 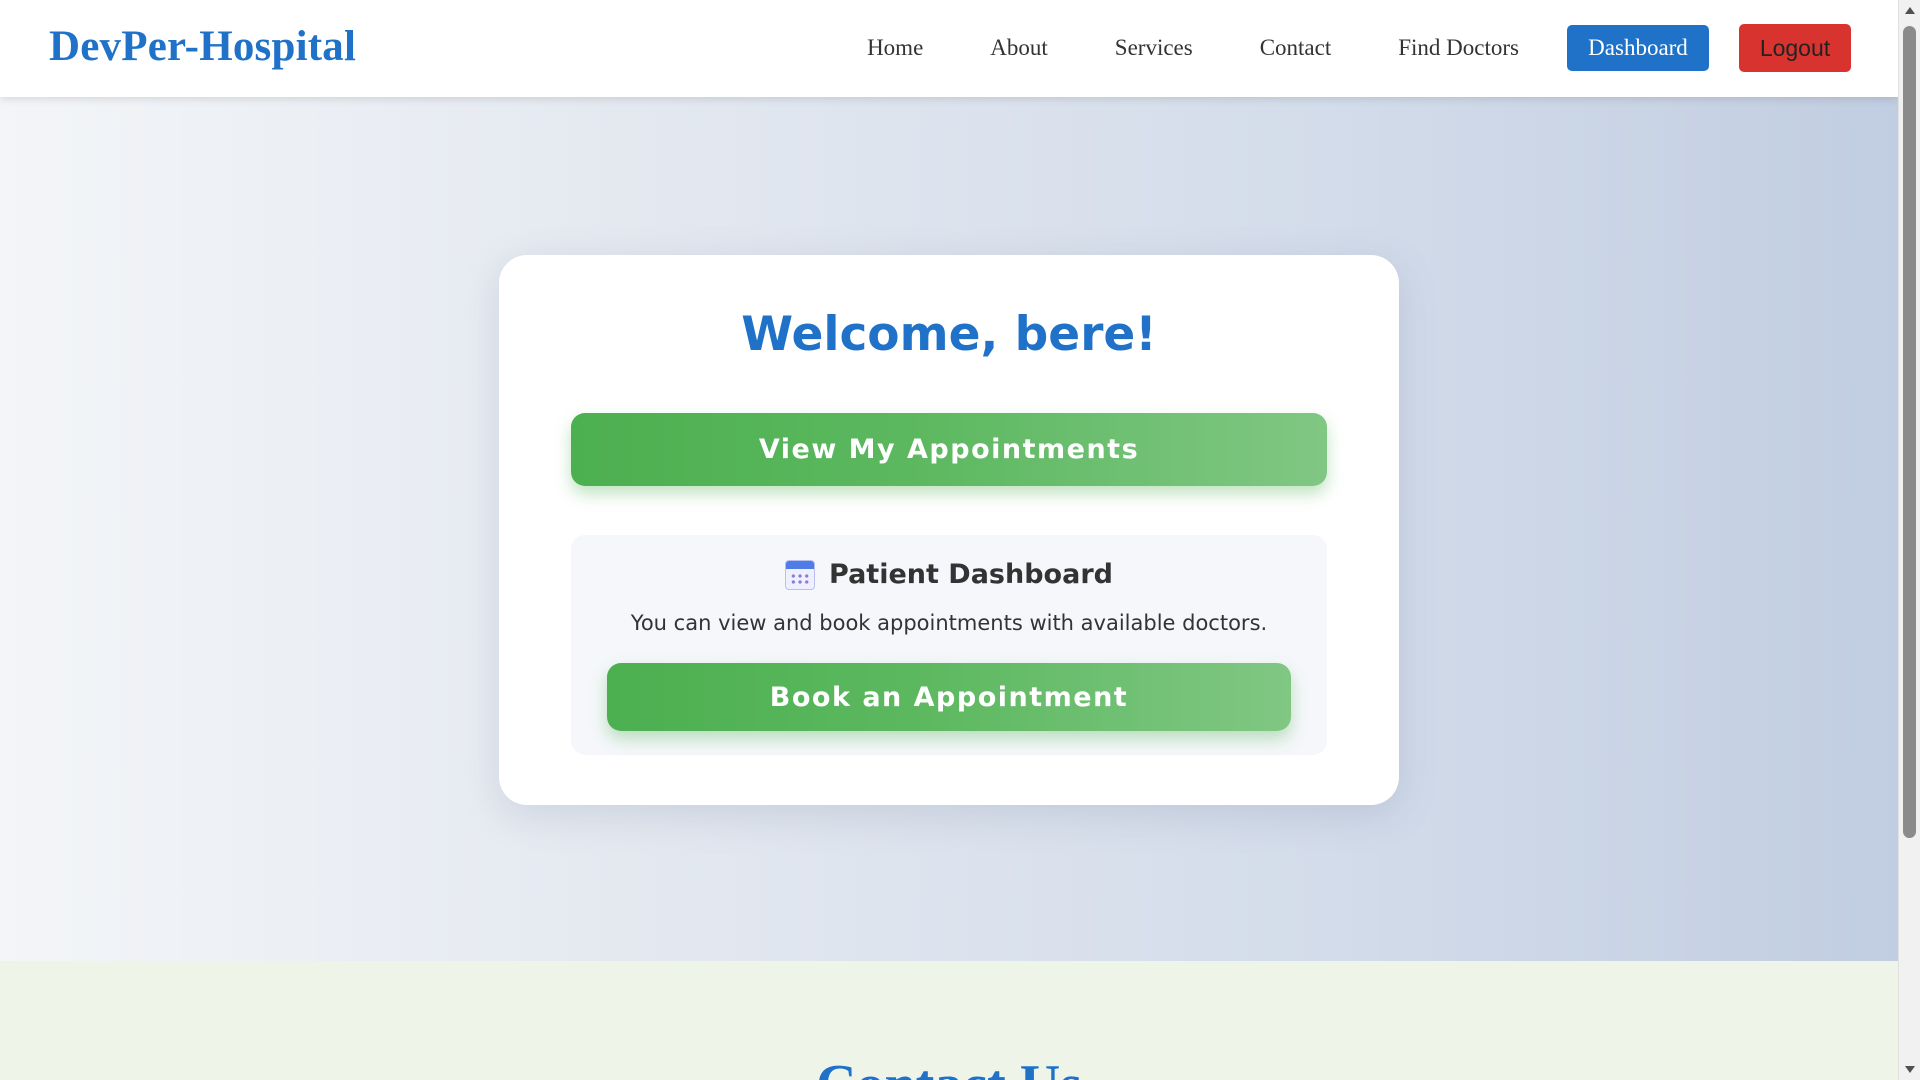 I want to click on book-appointment-button: Book an Appointment, so click(x=949, y=697).